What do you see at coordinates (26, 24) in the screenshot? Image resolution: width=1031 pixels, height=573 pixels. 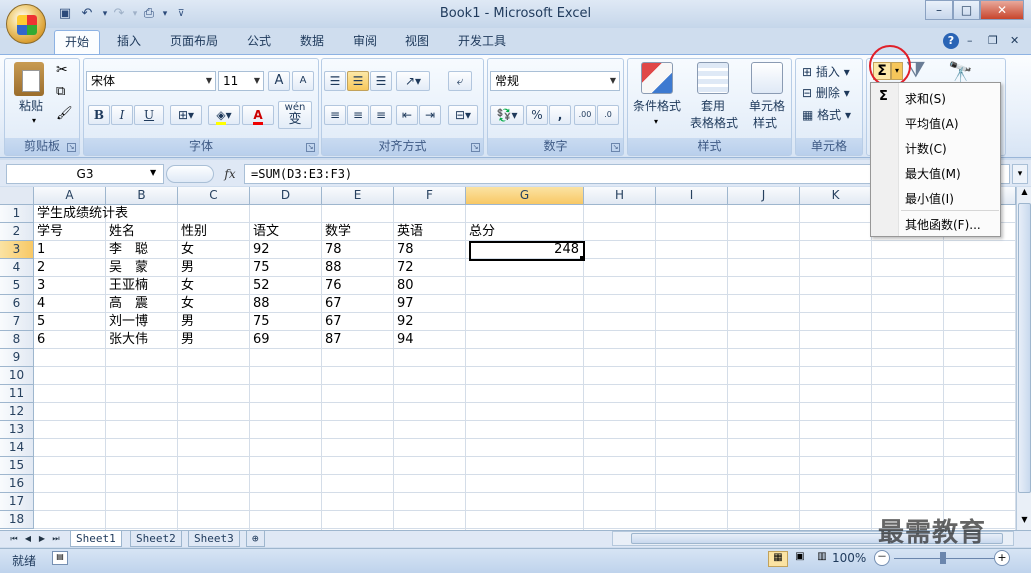 I see `office-button` at bounding box center [26, 24].